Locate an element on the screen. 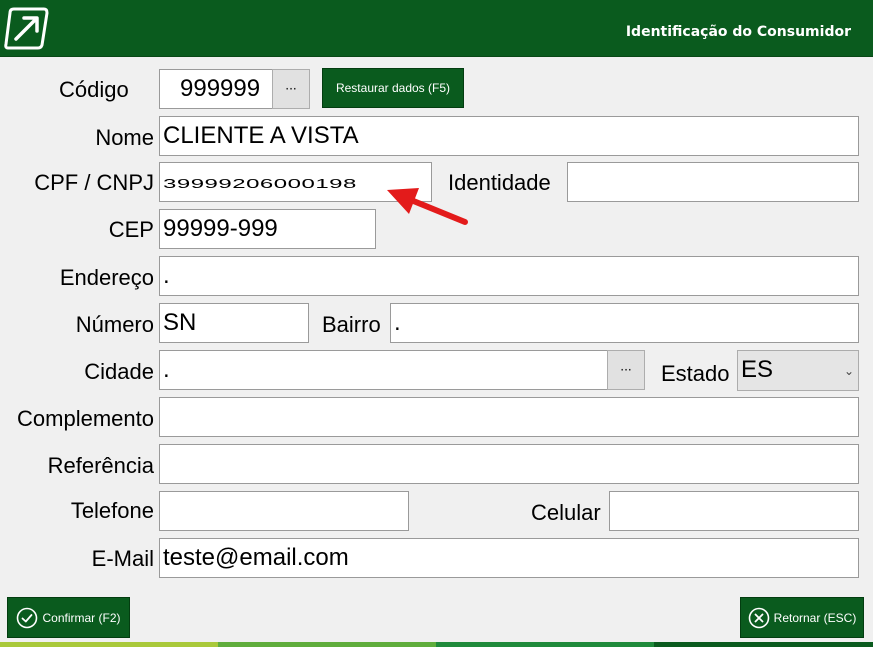 The height and width of the screenshot is (647, 873). email-label: E-Mail is located at coordinates (122, 558).